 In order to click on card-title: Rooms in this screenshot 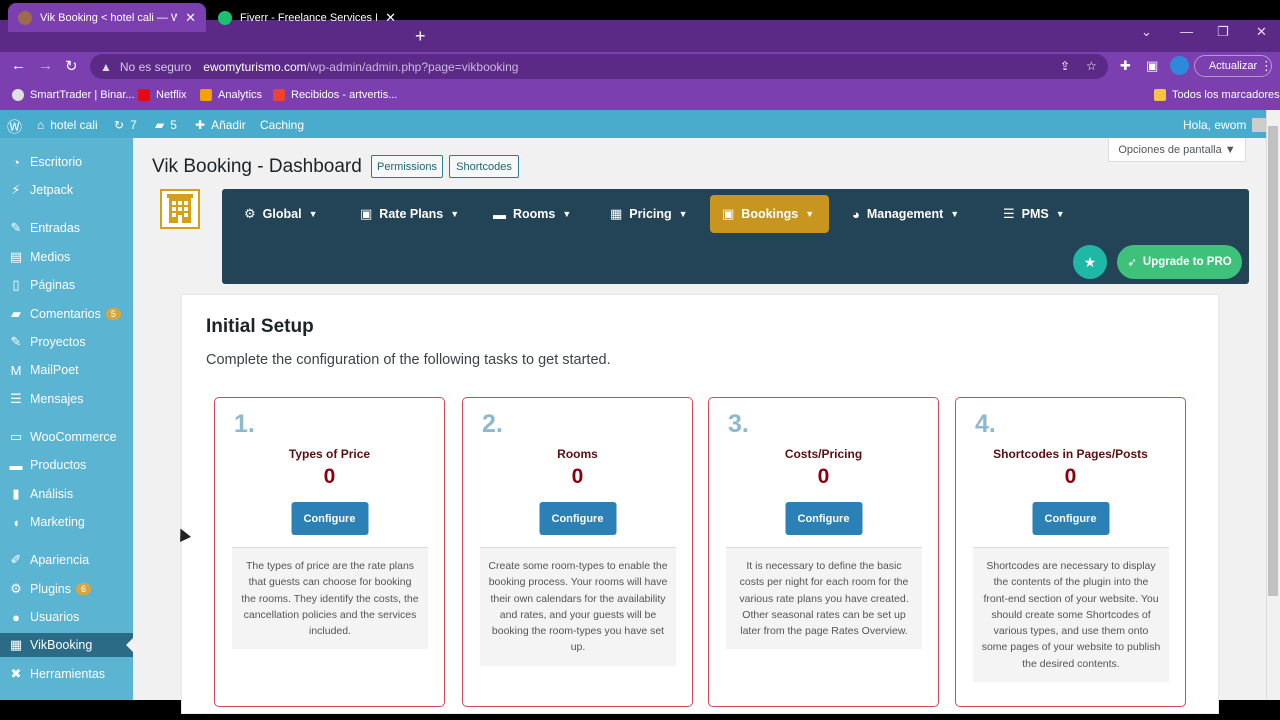, I will do `click(577, 454)`.